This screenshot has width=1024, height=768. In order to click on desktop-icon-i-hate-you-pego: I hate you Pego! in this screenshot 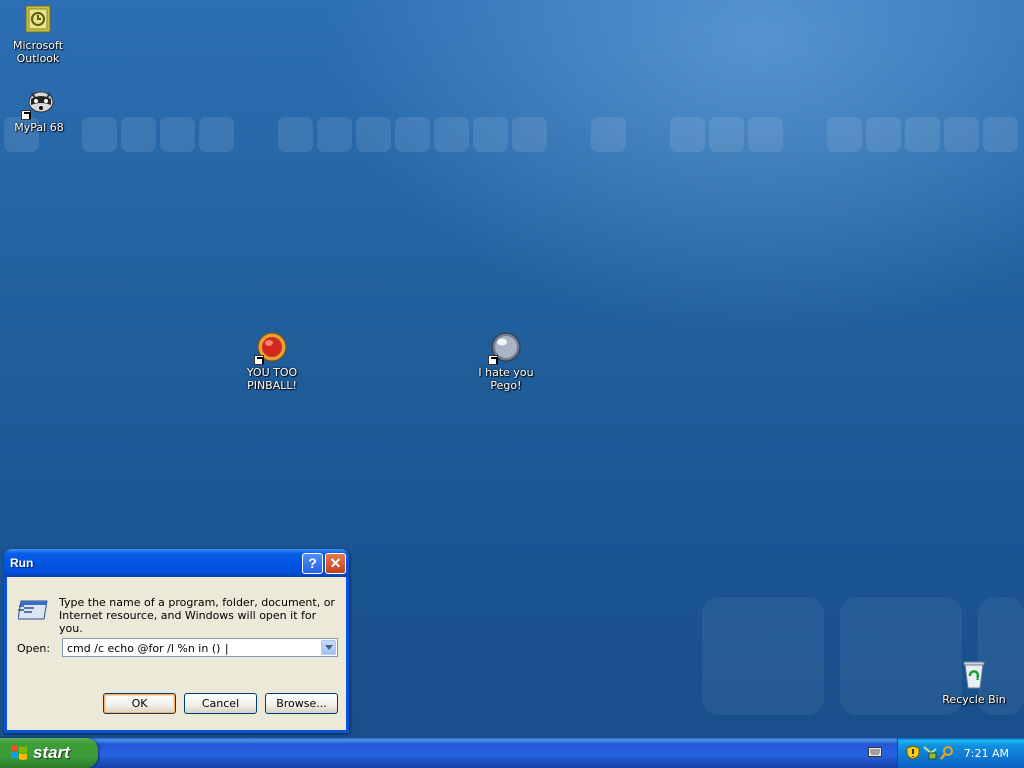, I will do `click(506, 361)`.